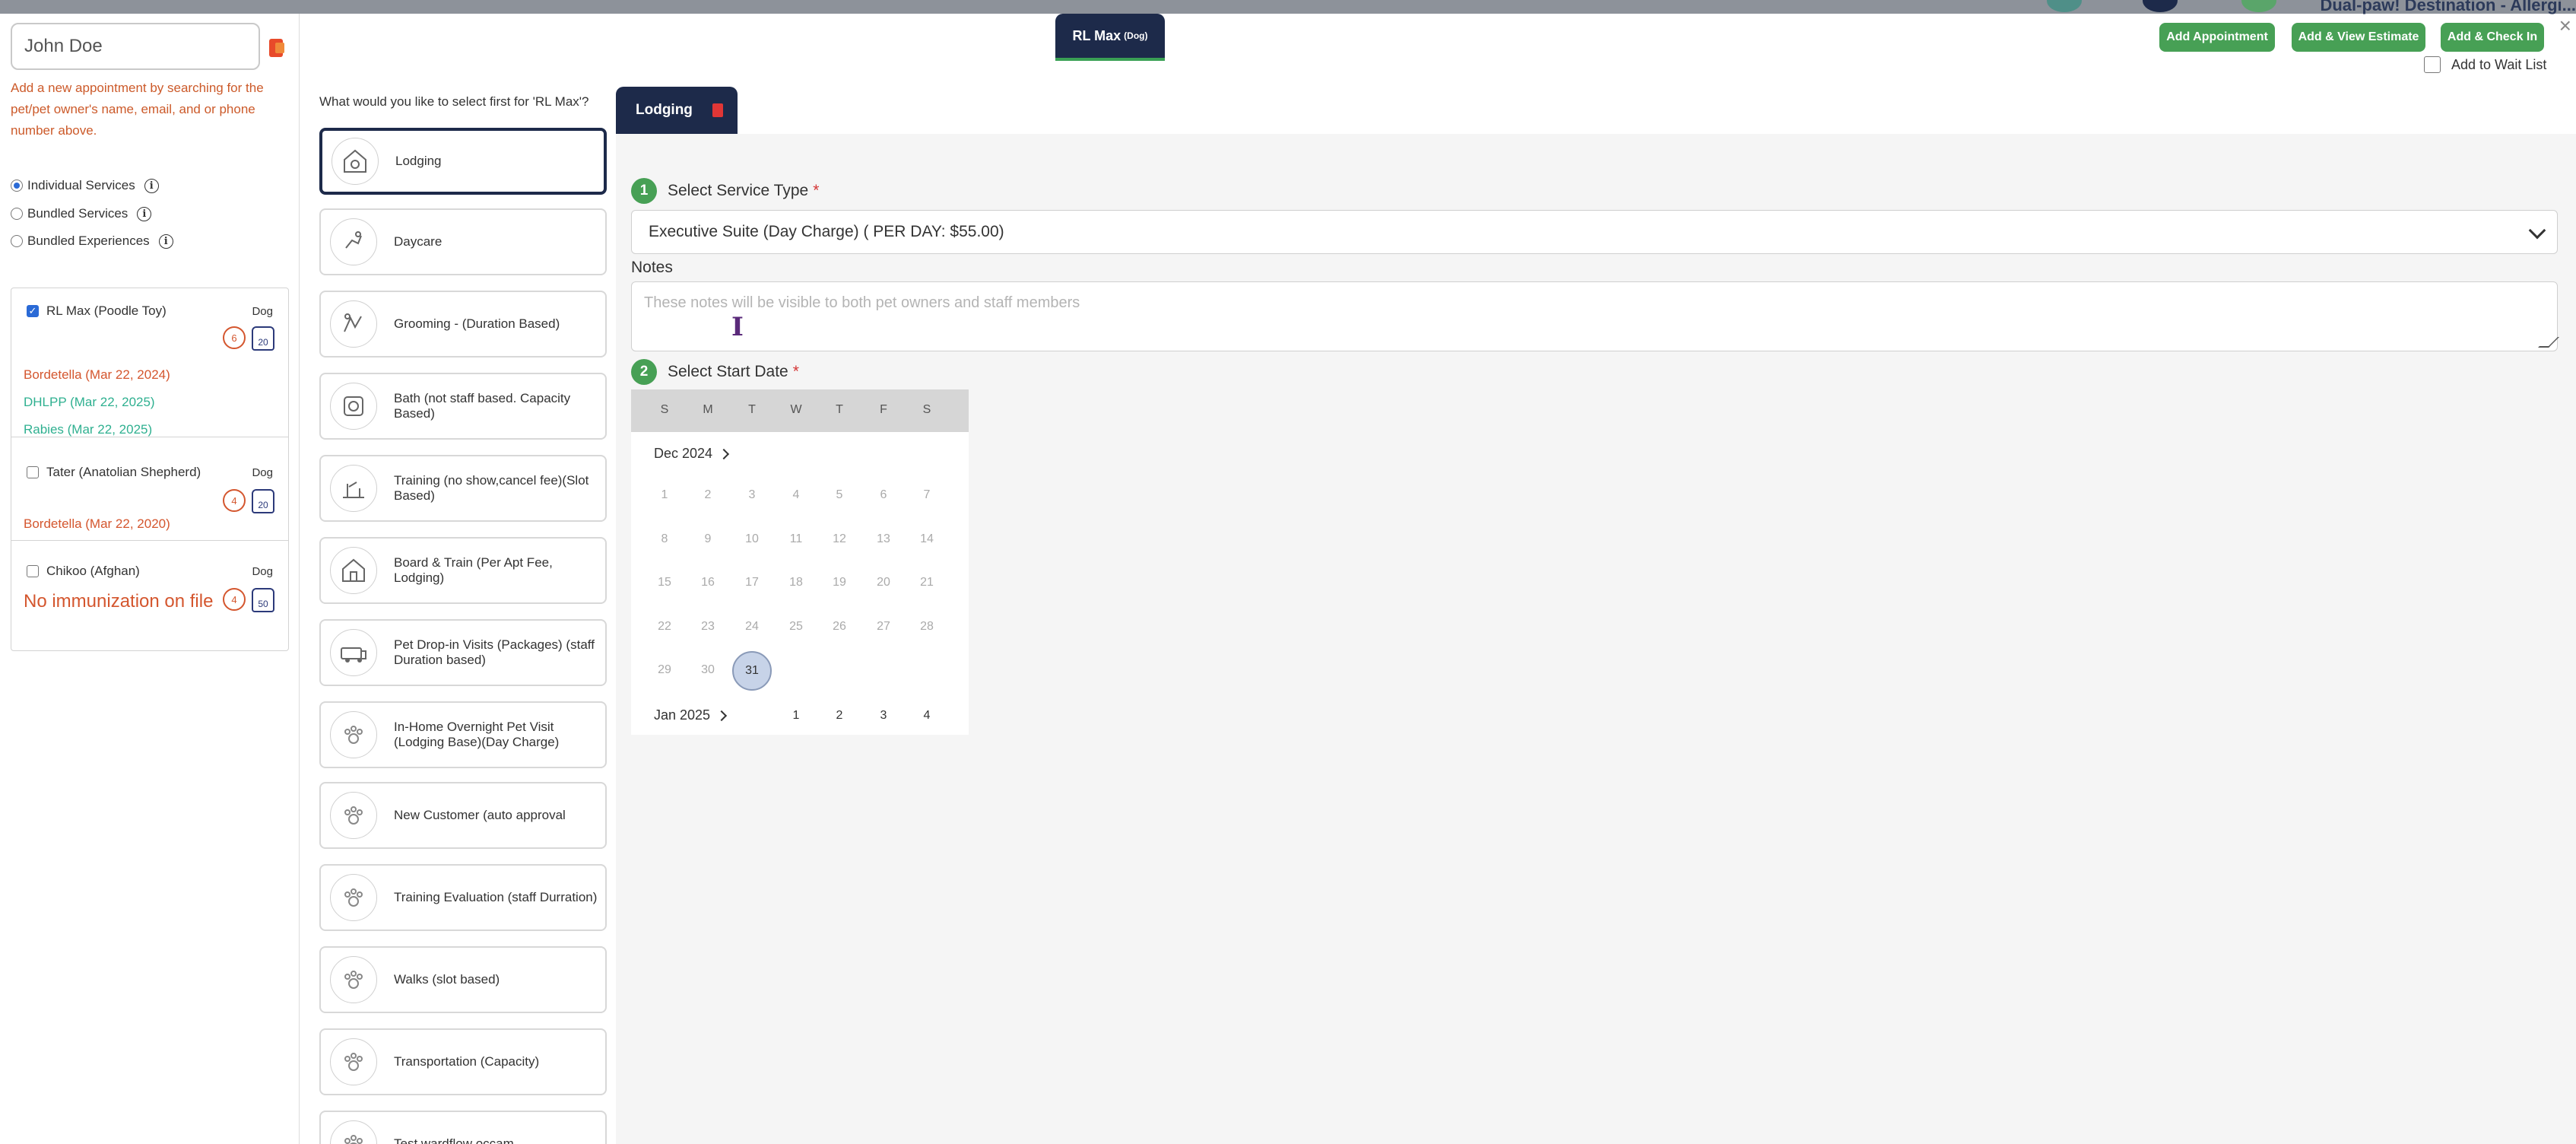  What do you see at coordinates (463, 406) in the screenshot?
I see `service-card-bath: Bath (not staff based. Capacity Based)` at bounding box center [463, 406].